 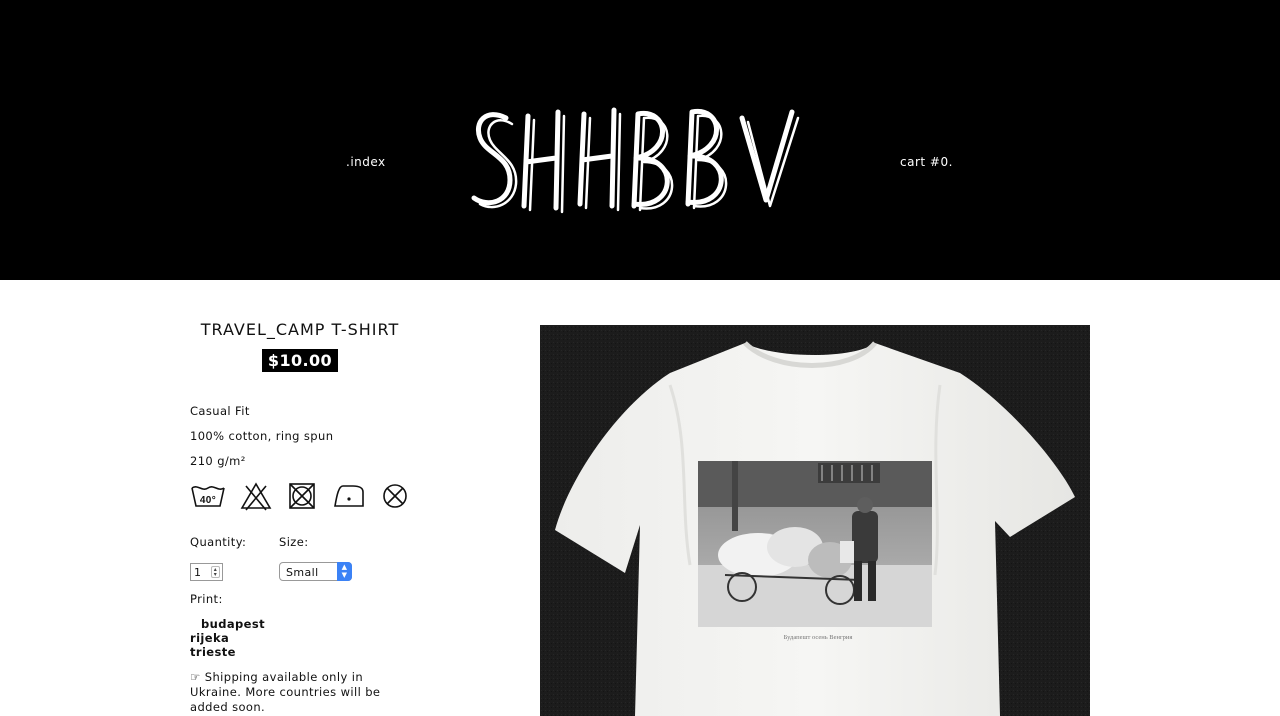 I want to click on print-label: Print:, so click(x=206, y=599).